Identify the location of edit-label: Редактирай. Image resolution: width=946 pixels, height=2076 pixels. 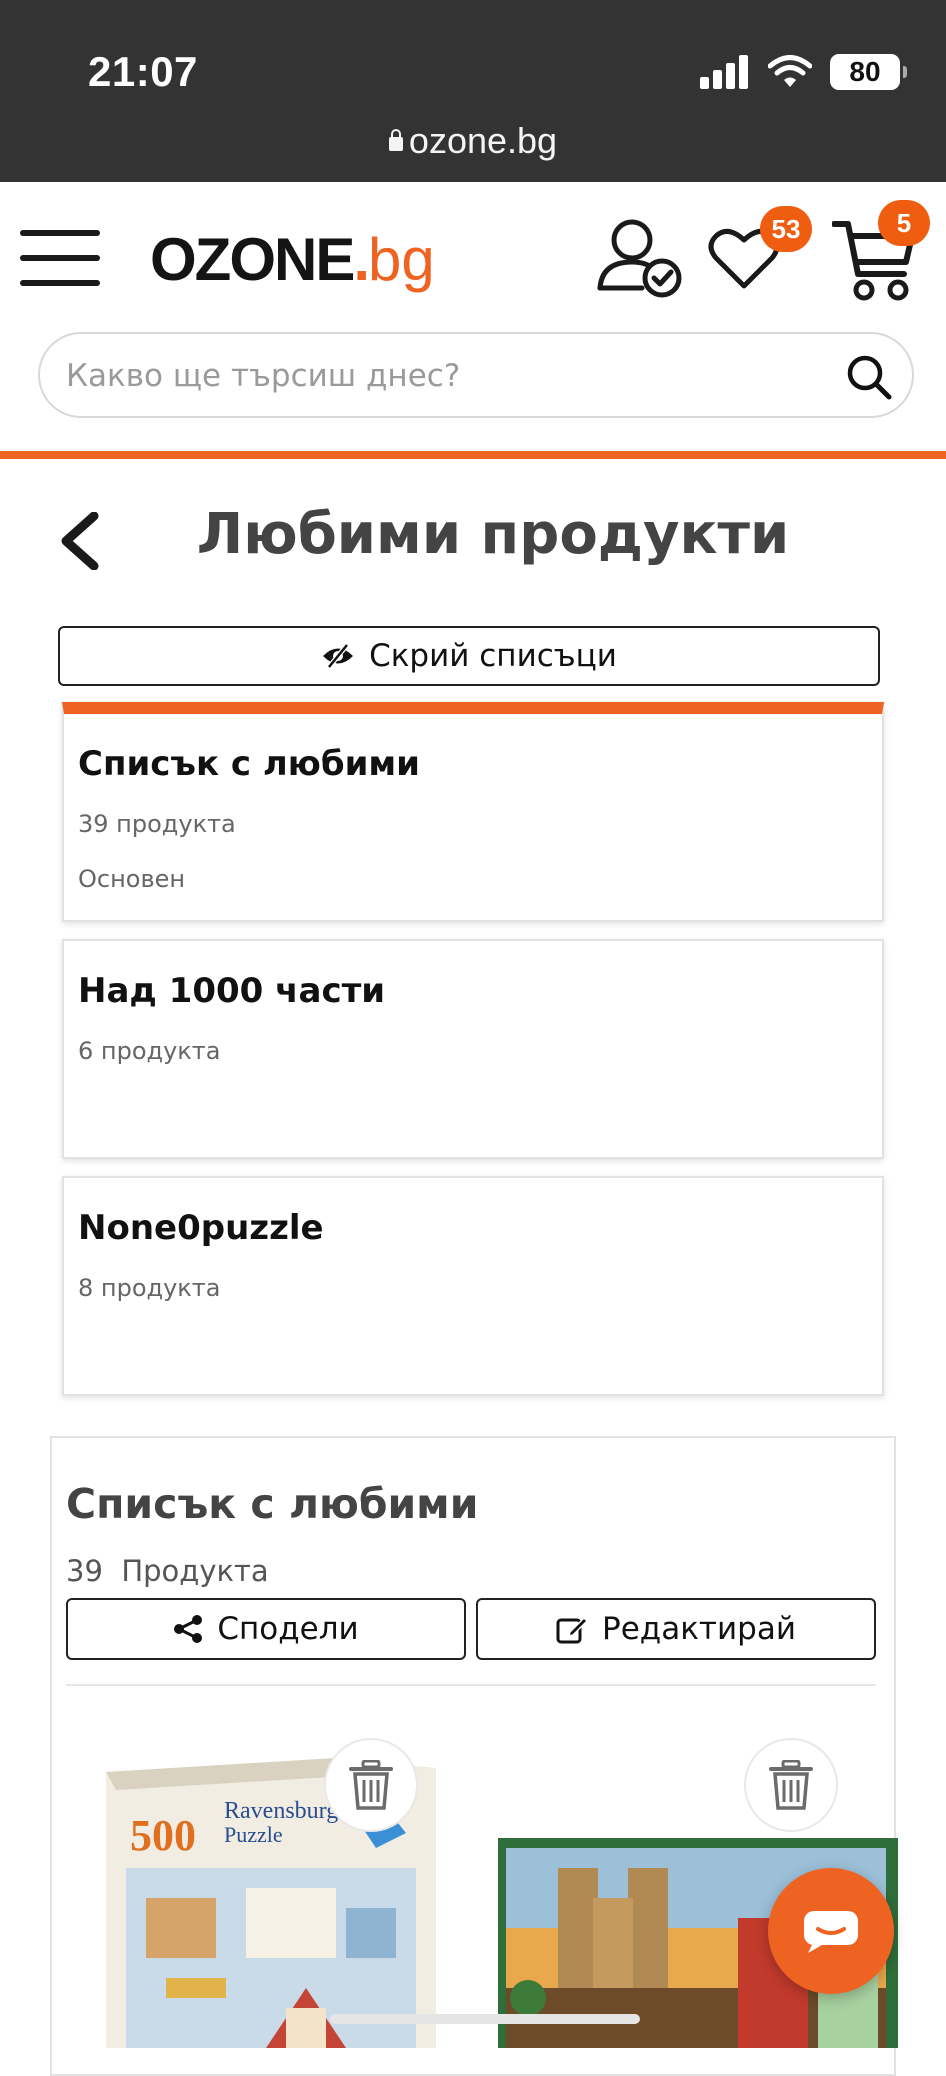
(699, 1629).